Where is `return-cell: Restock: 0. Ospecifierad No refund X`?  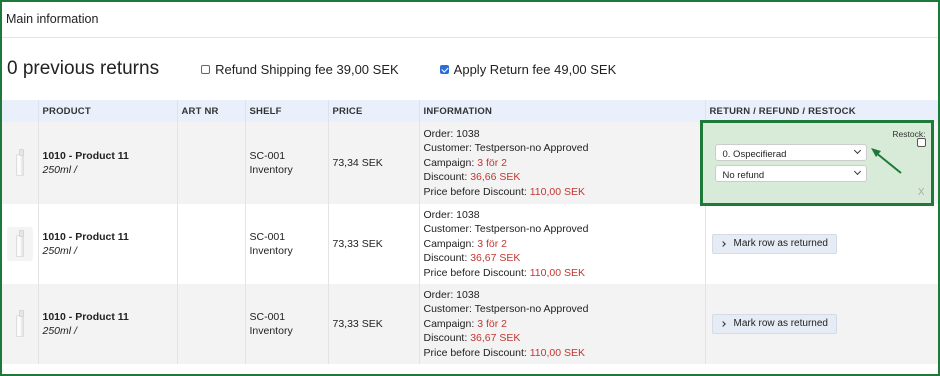
return-cell: Restock: 0. Ospecifierad No refund X is located at coordinates (818, 163).